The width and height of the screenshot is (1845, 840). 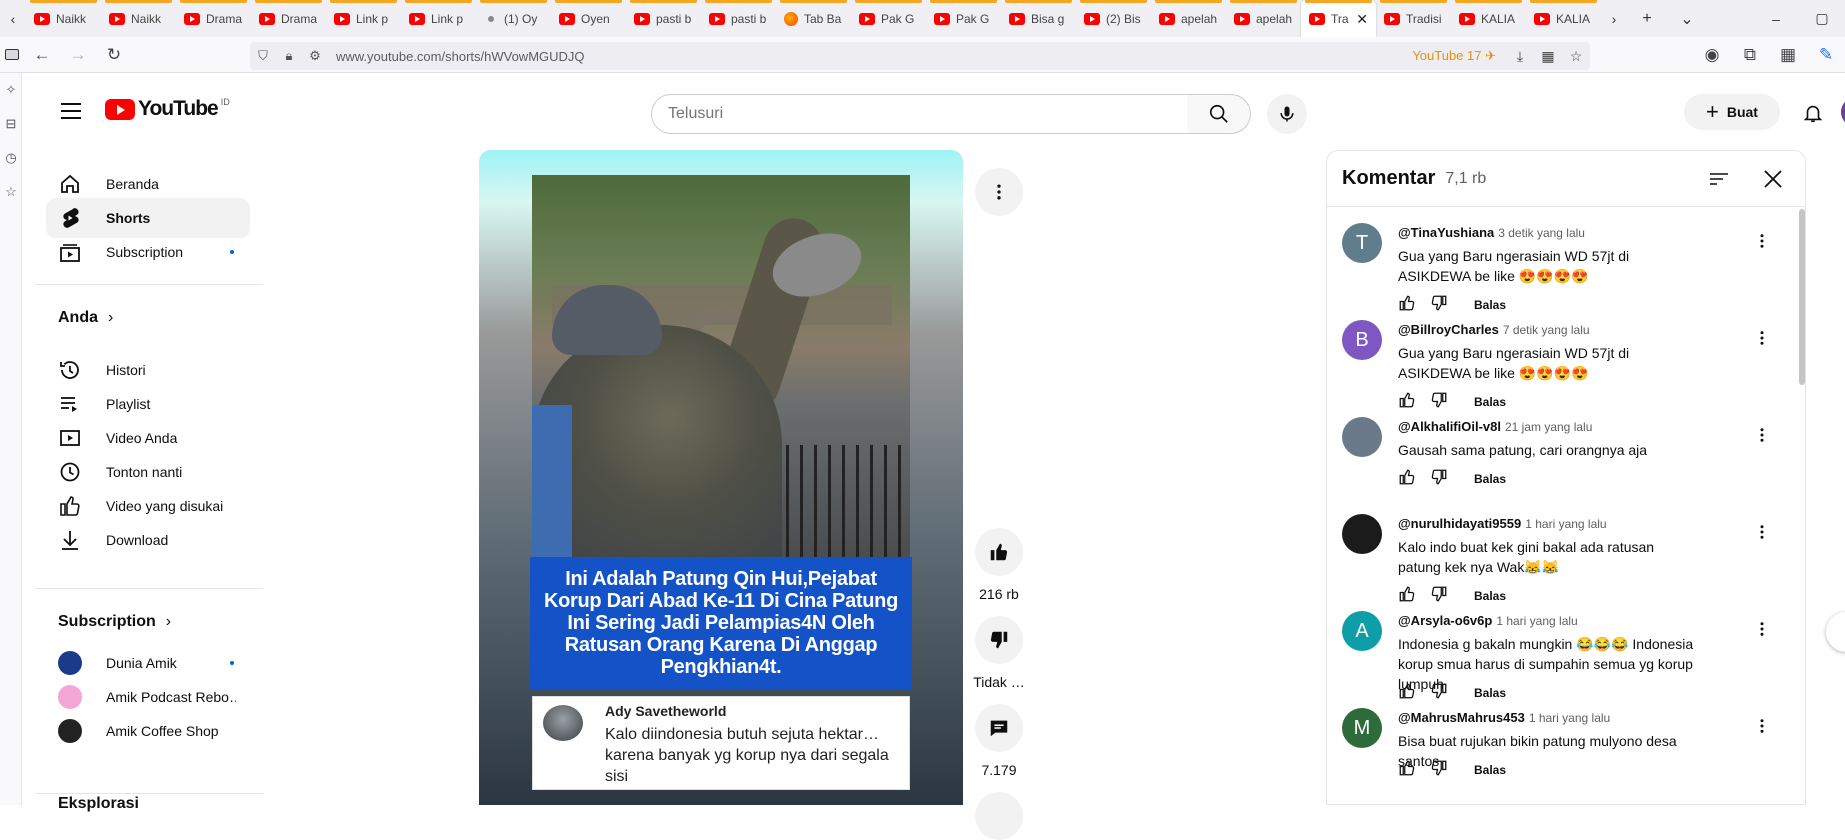 What do you see at coordinates (114, 622) in the screenshot?
I see `subscriptions-section-header: Subscription ›` at bounding box center [114, 622].